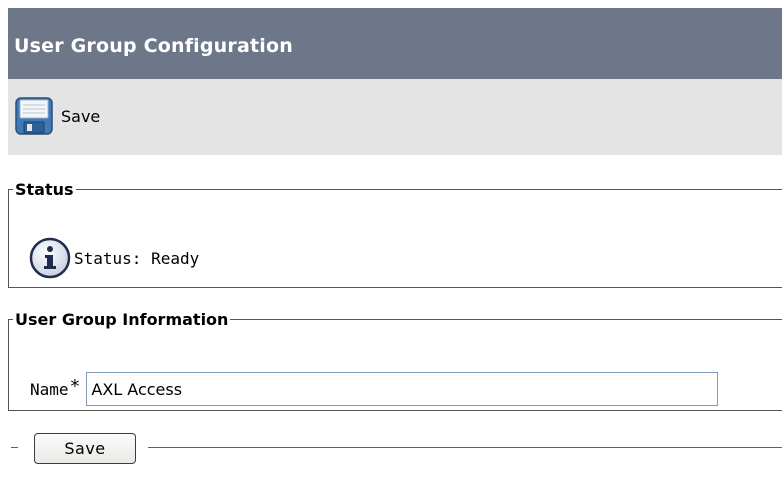 The image size is (782, 490). What do you see at coordinates (402, 389) in the screenshot?
I see `name-input` at bounding box center [402, 389].